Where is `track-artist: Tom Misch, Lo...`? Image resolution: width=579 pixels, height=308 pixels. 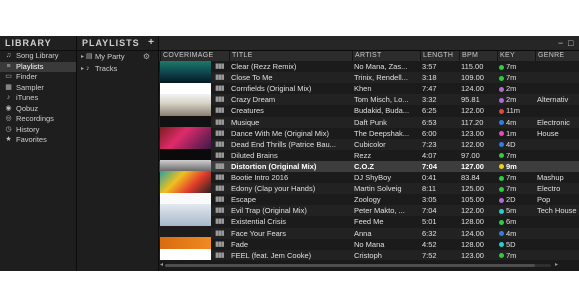
track-artist: Tom Misch, Lo... is located at coordinates (381, 100).